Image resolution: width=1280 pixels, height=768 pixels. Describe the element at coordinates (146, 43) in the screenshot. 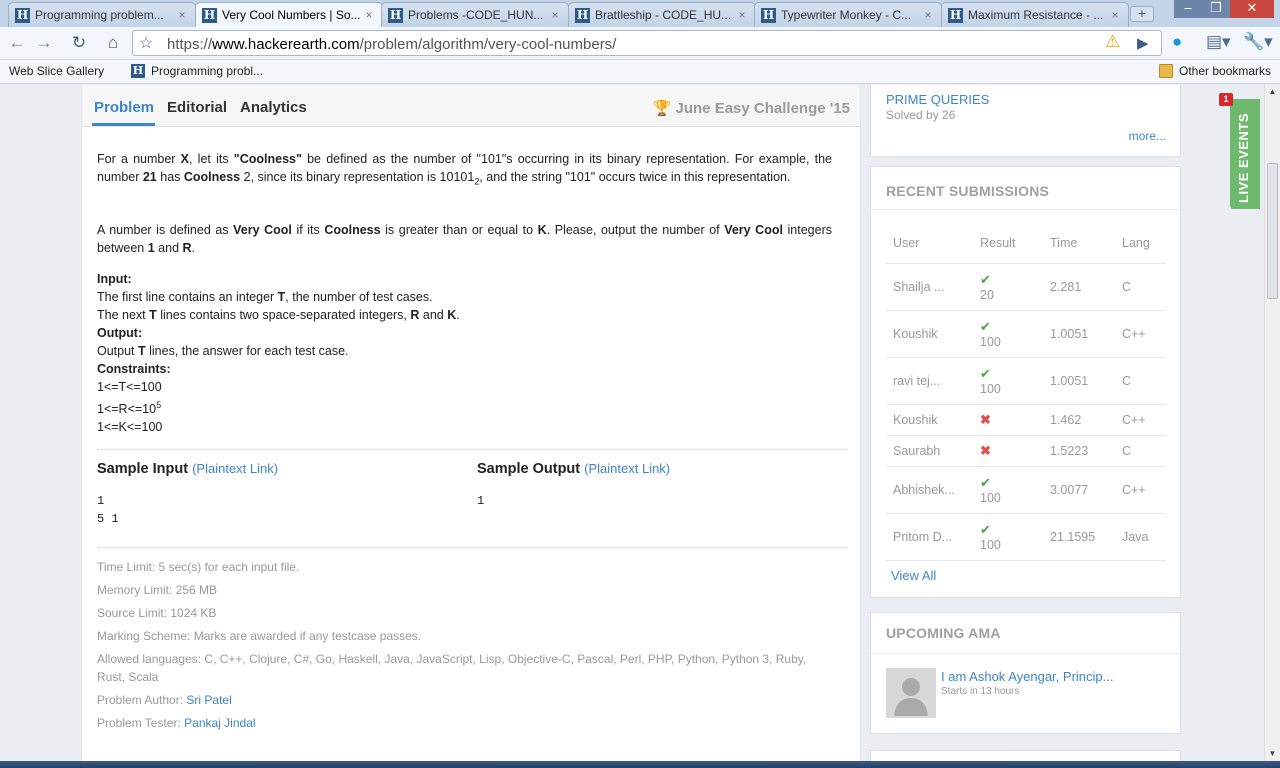

I see `bookmark-star-icon: ☆` at that location.